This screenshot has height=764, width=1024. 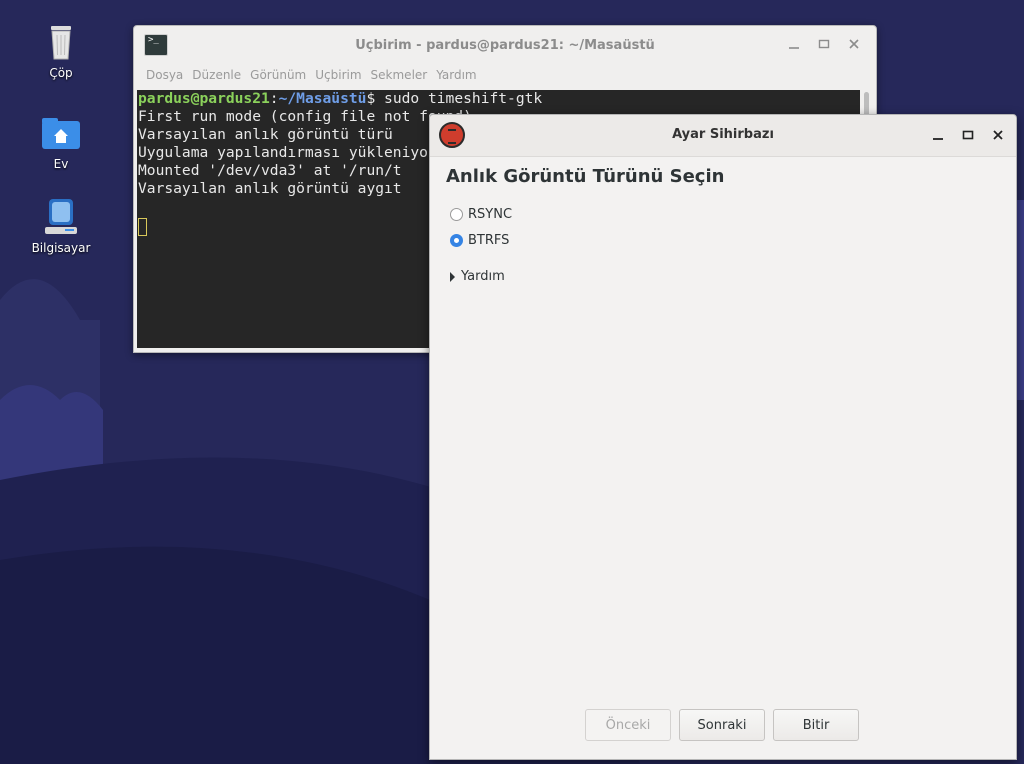 I want to click on desktop-icon-label: Ev, so click(x=61, y=164).